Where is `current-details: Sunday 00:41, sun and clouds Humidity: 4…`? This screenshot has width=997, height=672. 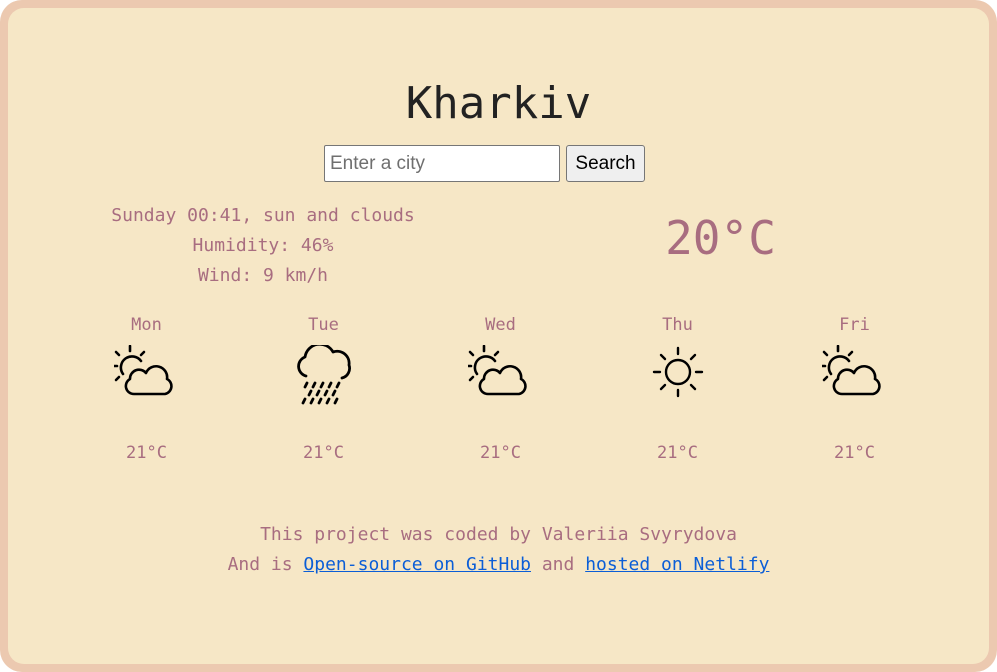 current-details: Sunday 00:41, sun and clouds Humidity: 4… is located at coordinates (263, 246).